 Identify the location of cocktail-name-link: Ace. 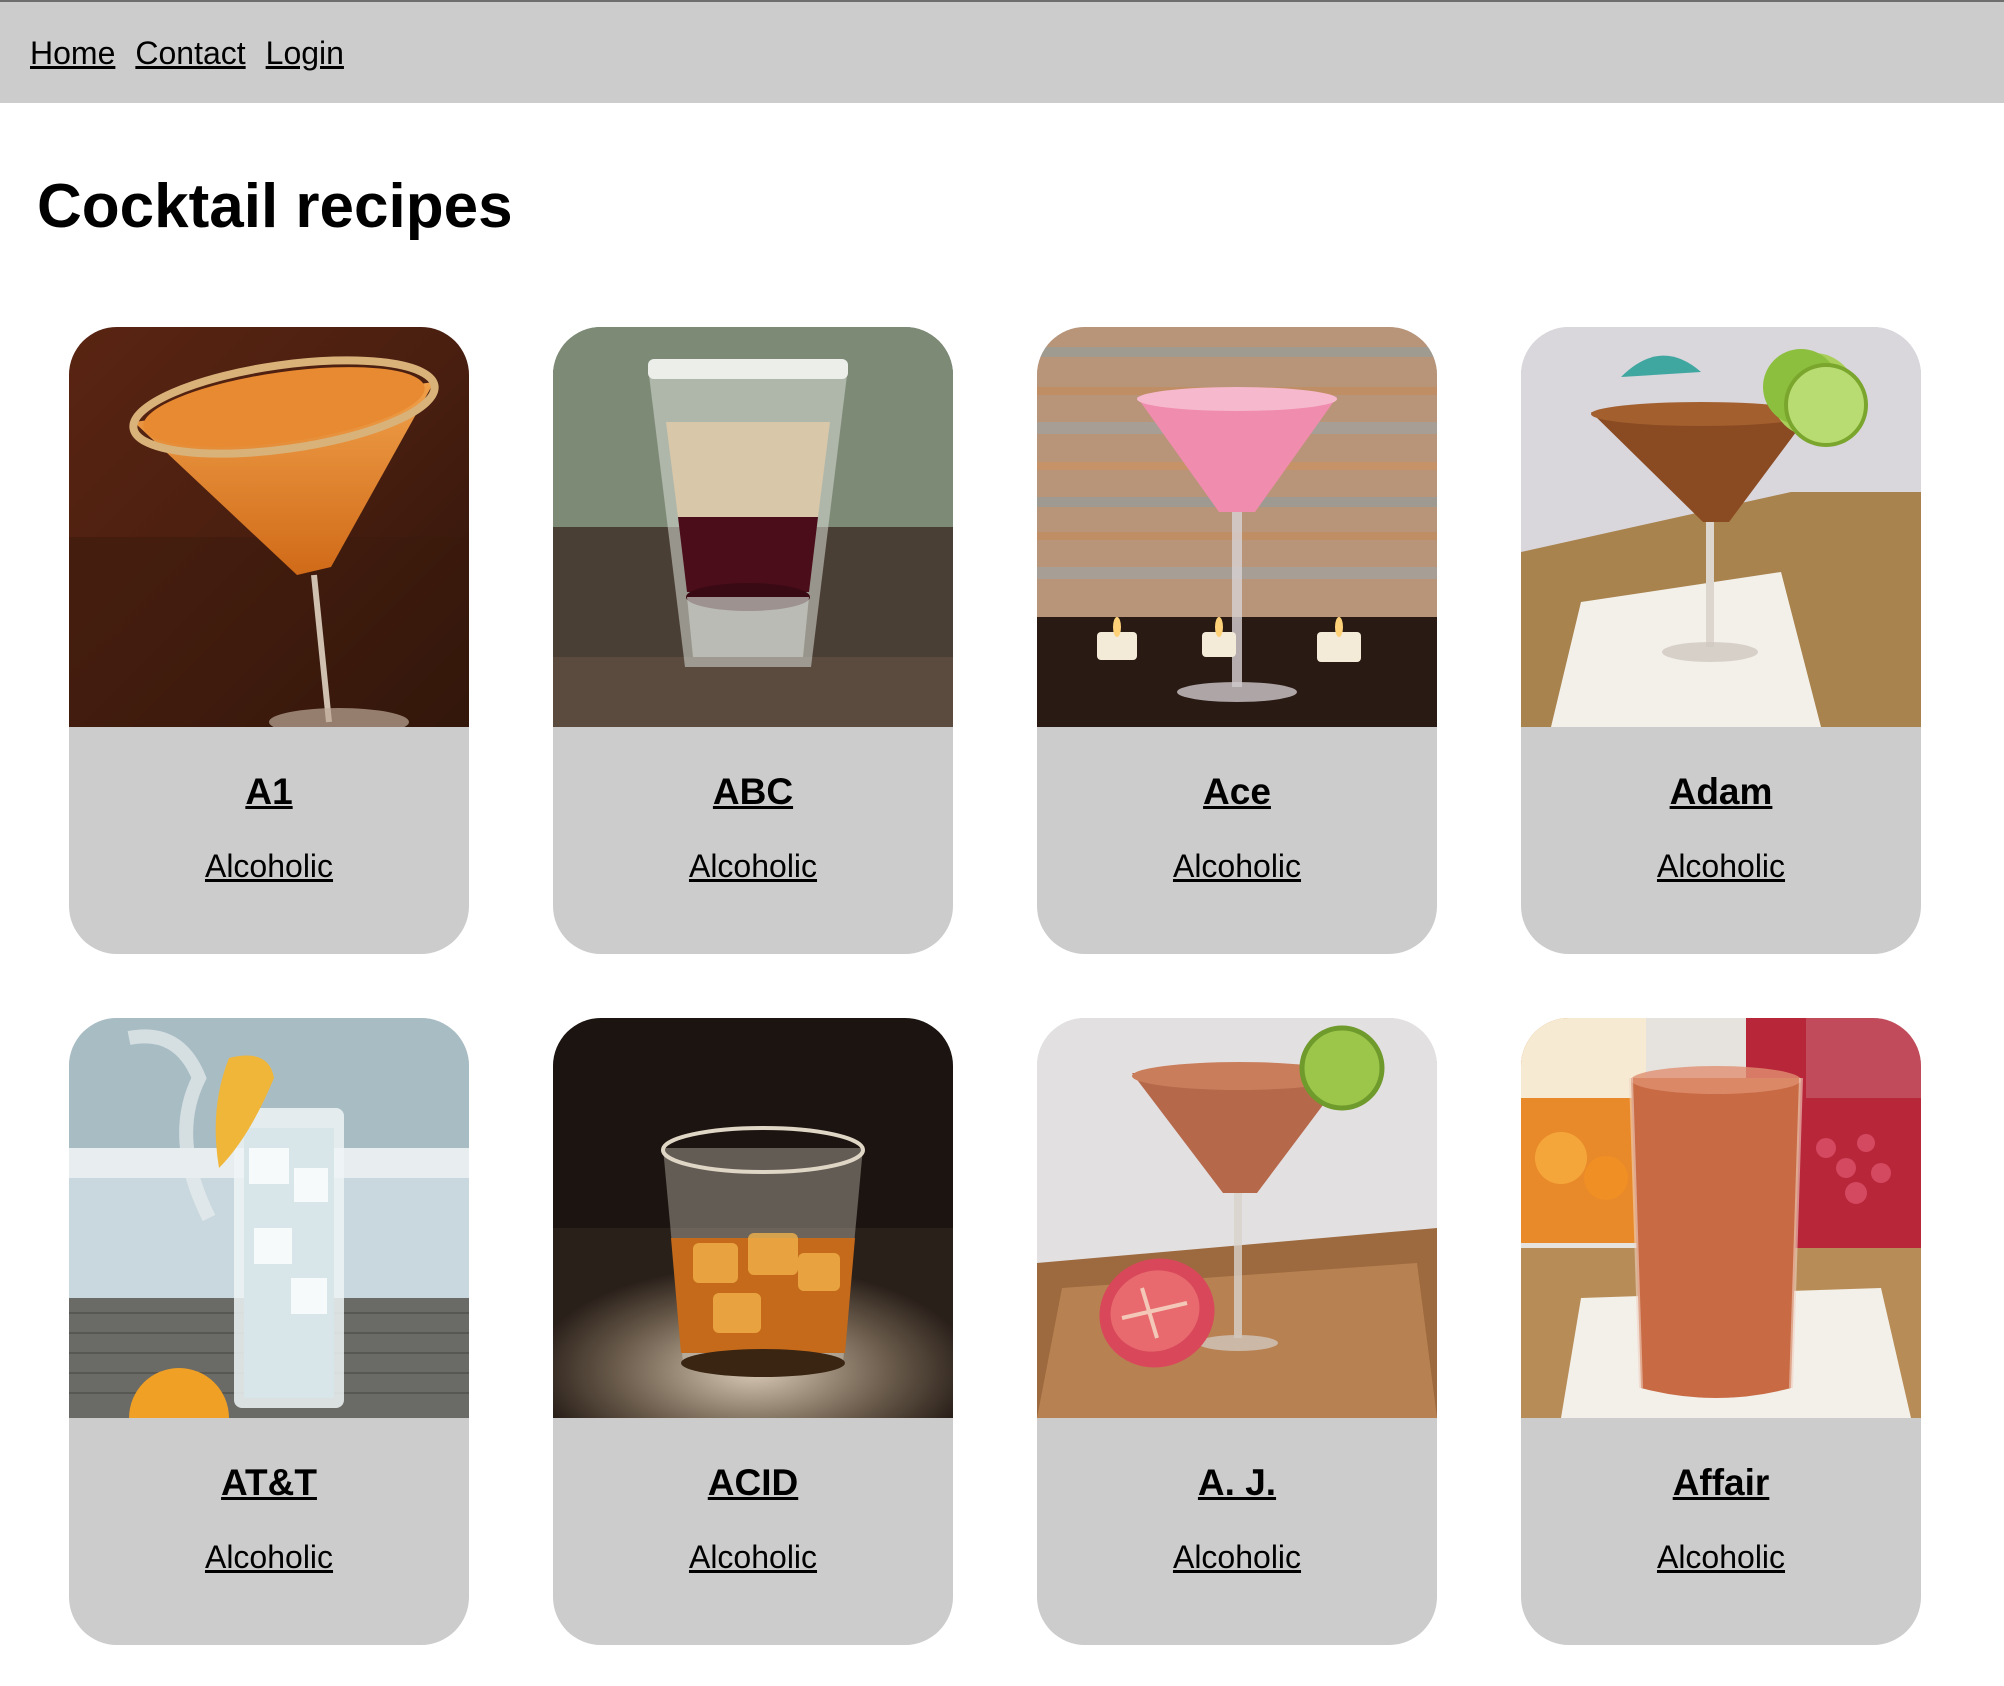
(1237, 791).